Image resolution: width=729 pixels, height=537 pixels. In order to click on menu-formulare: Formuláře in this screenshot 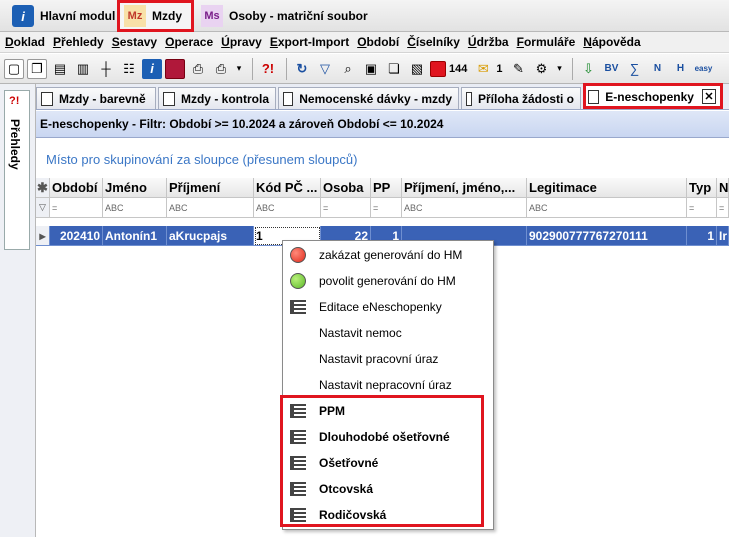, I will do `click(546, 42)`.